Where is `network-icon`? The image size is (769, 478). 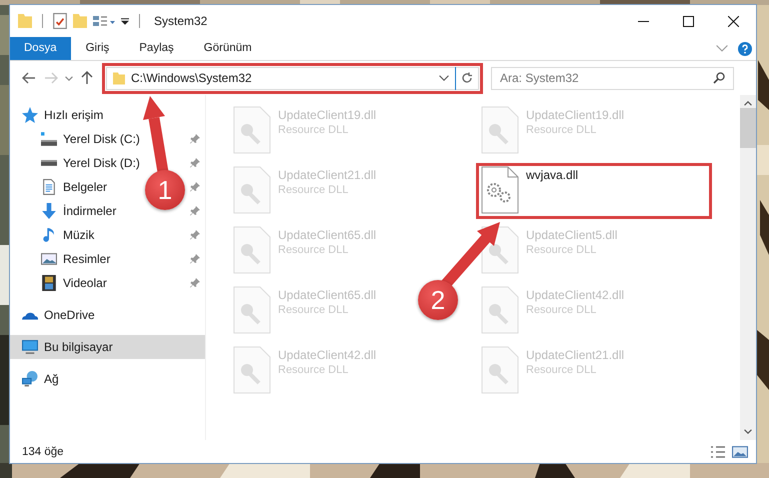
network-icon is located at coordinates (30, 379).